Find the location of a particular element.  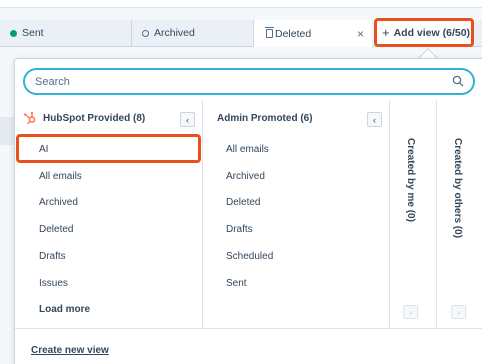

tab-sent: Sent is located at coordinates (66, 33).